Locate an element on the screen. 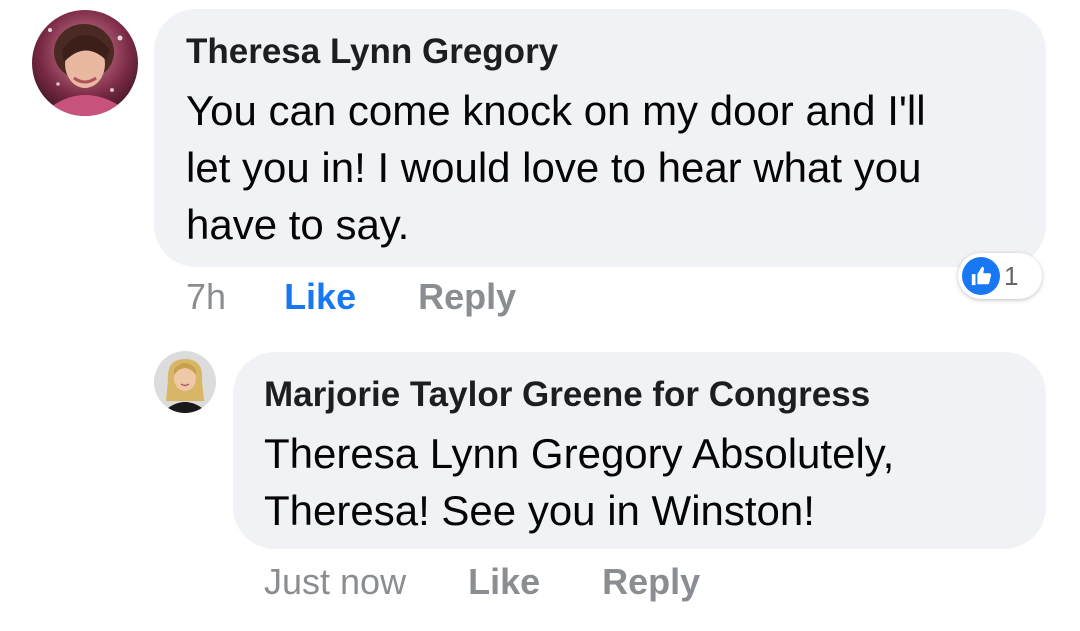  reply-text-line: Theresa Lynn Gregory Absolutely, is located at coordinates (579, 453).